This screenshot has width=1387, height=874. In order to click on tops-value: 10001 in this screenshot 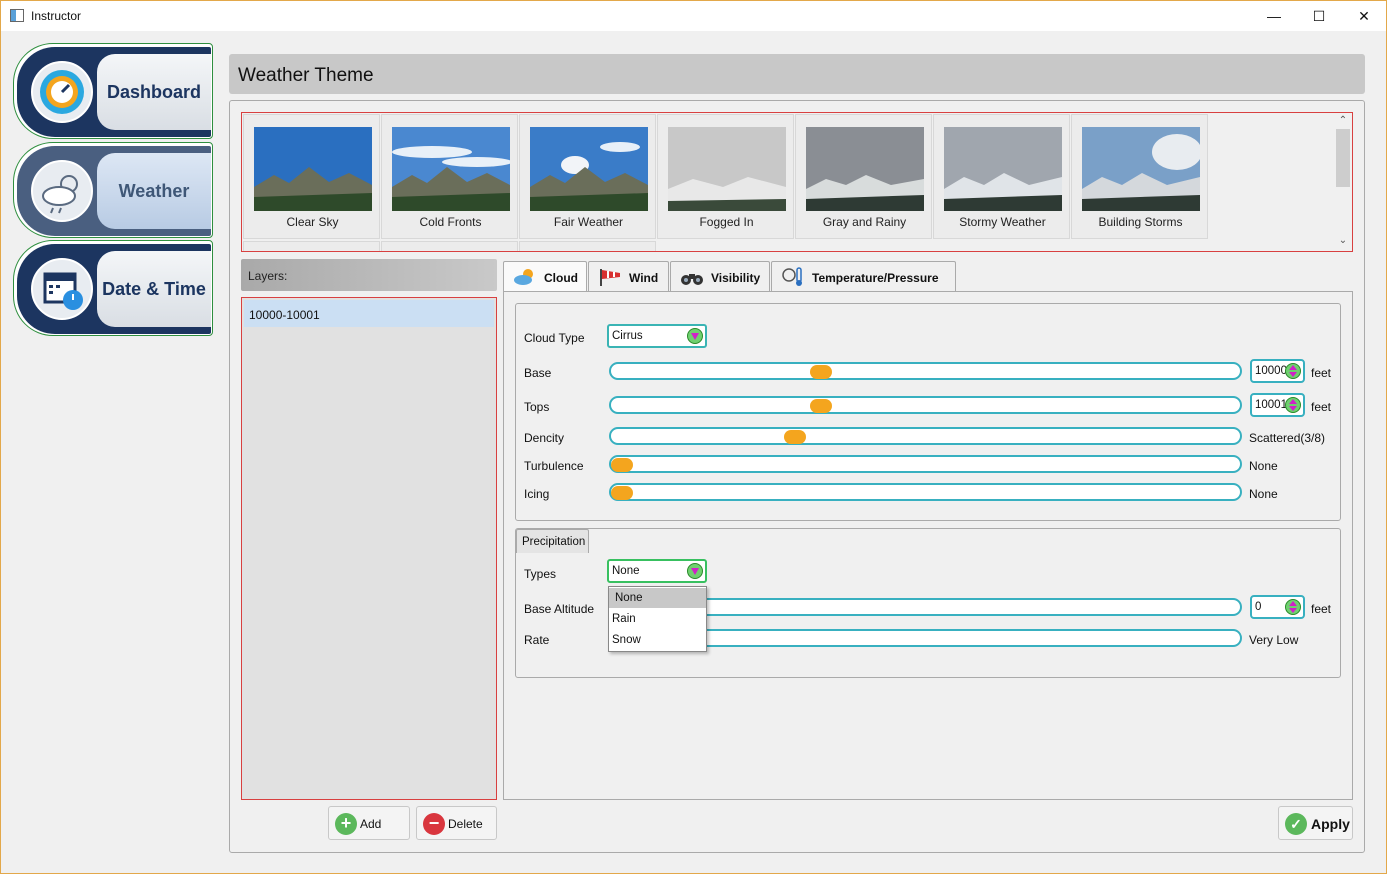, I will do `click(1271, 405)`.